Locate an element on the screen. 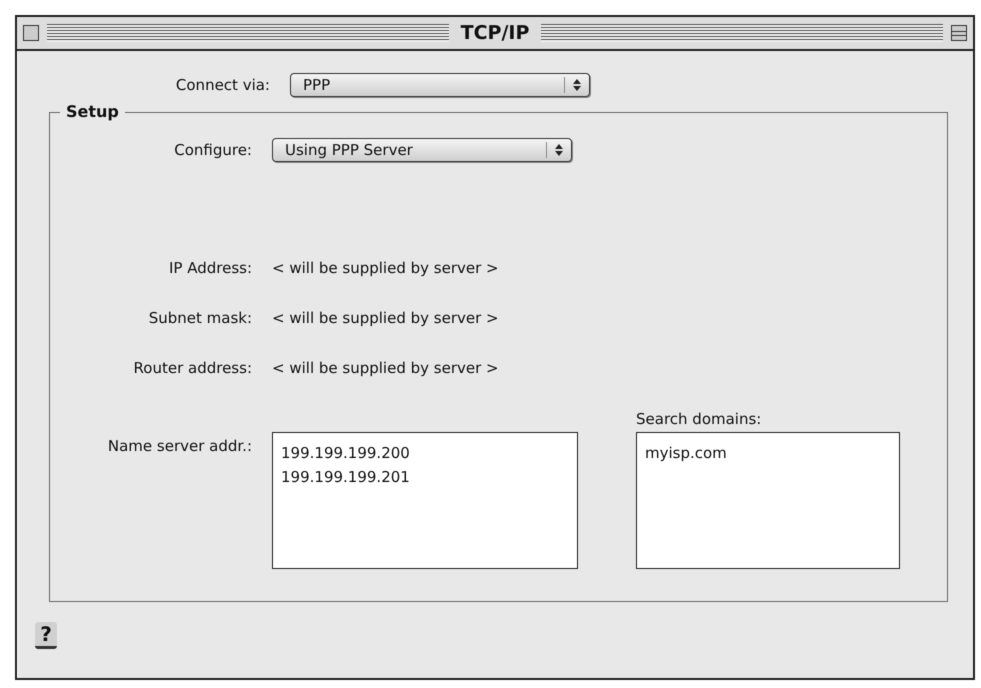 This screenshot has width=981, height=688. field-label: IP Address: is located at coordinates (210, 268).